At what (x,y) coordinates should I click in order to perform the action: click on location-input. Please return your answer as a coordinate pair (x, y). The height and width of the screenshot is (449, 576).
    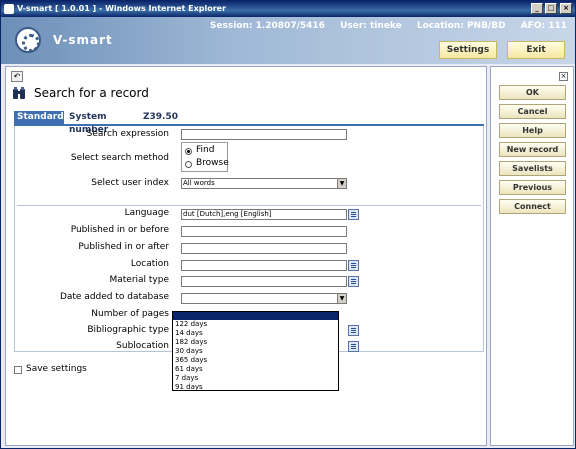
    Looking at the image, I should click on (264, 265).